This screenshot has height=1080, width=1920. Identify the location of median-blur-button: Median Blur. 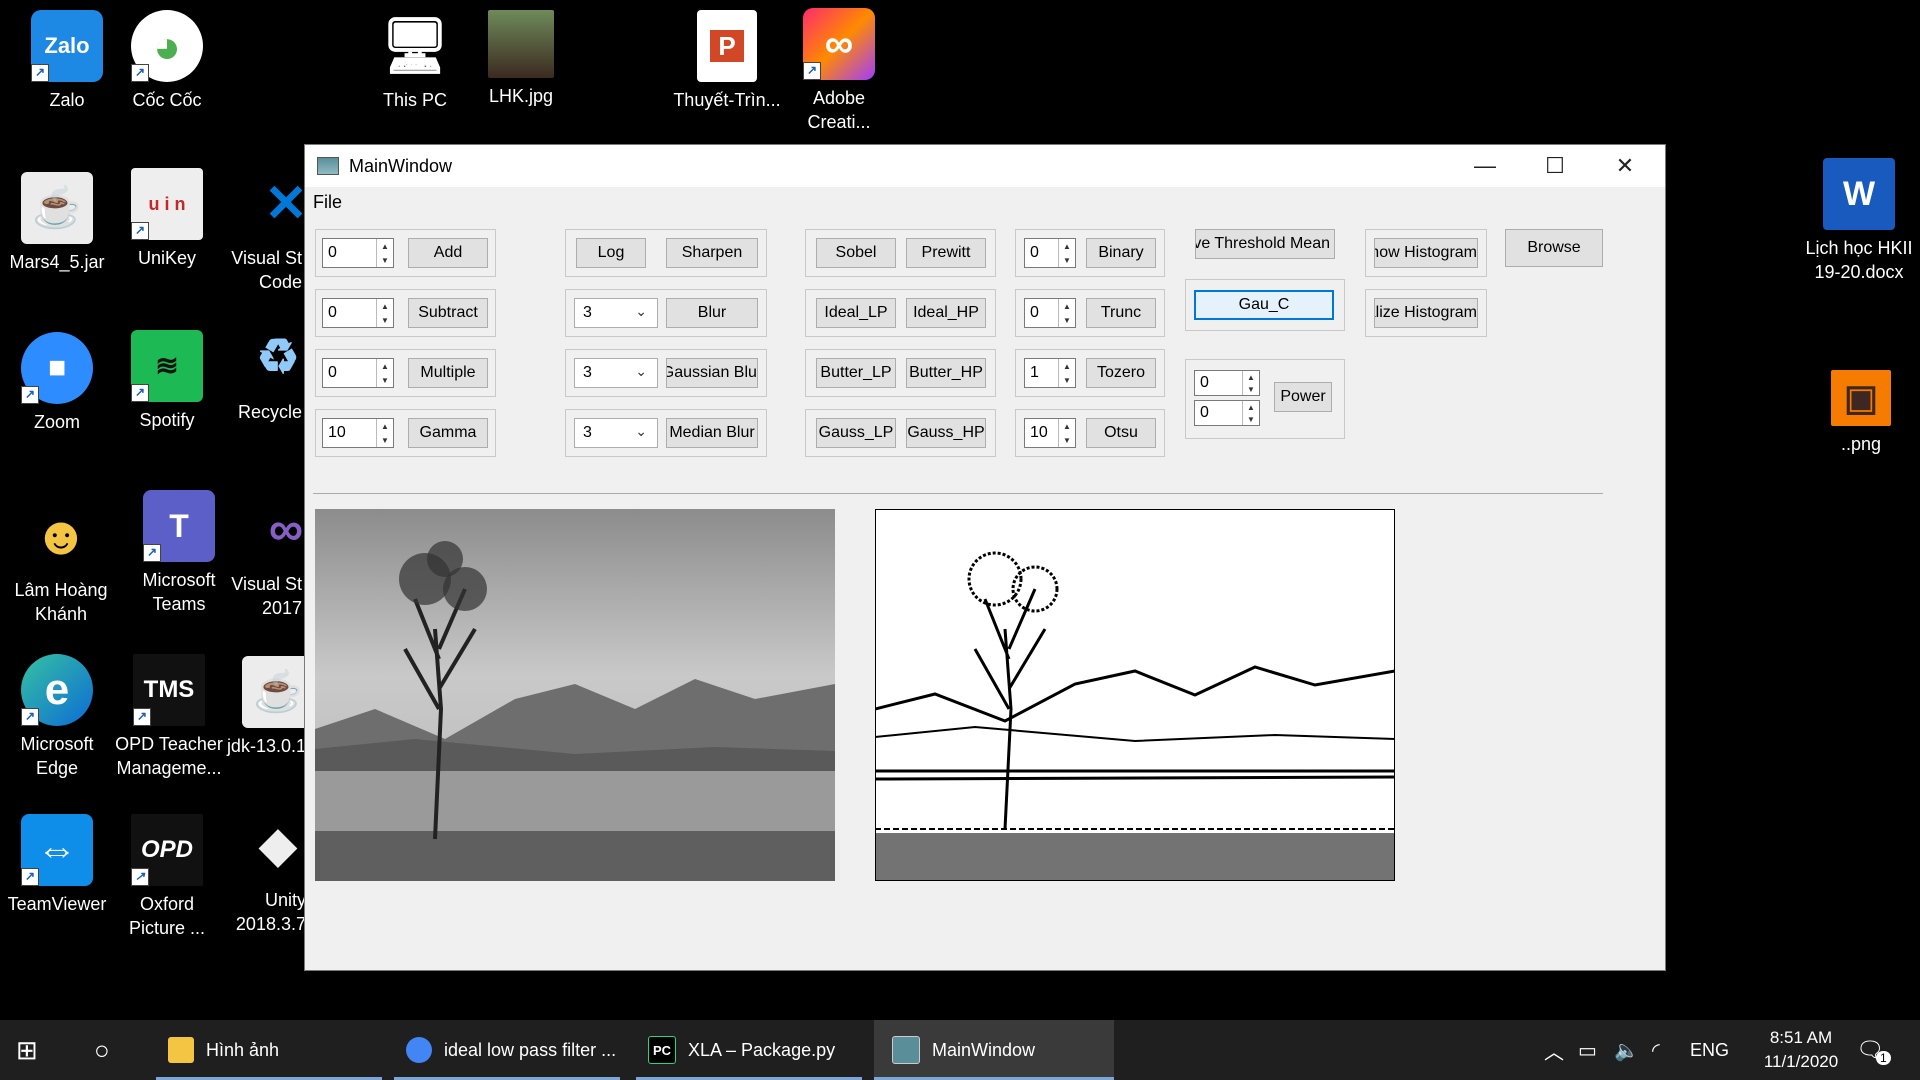
(712, 433).